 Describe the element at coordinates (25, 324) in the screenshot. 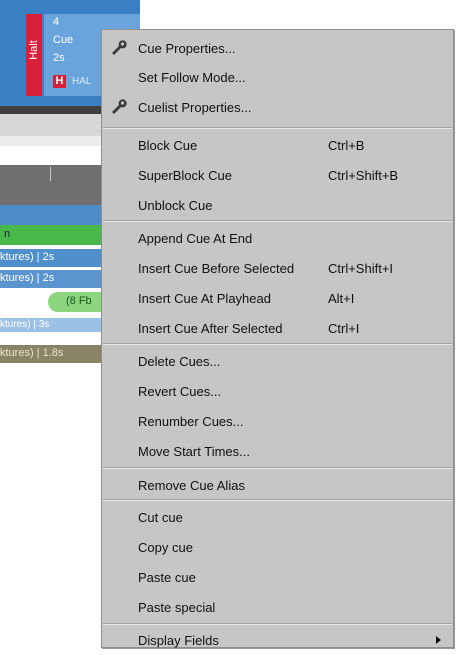

I see `fixture-row-text: ktures) | 3s` at that location.